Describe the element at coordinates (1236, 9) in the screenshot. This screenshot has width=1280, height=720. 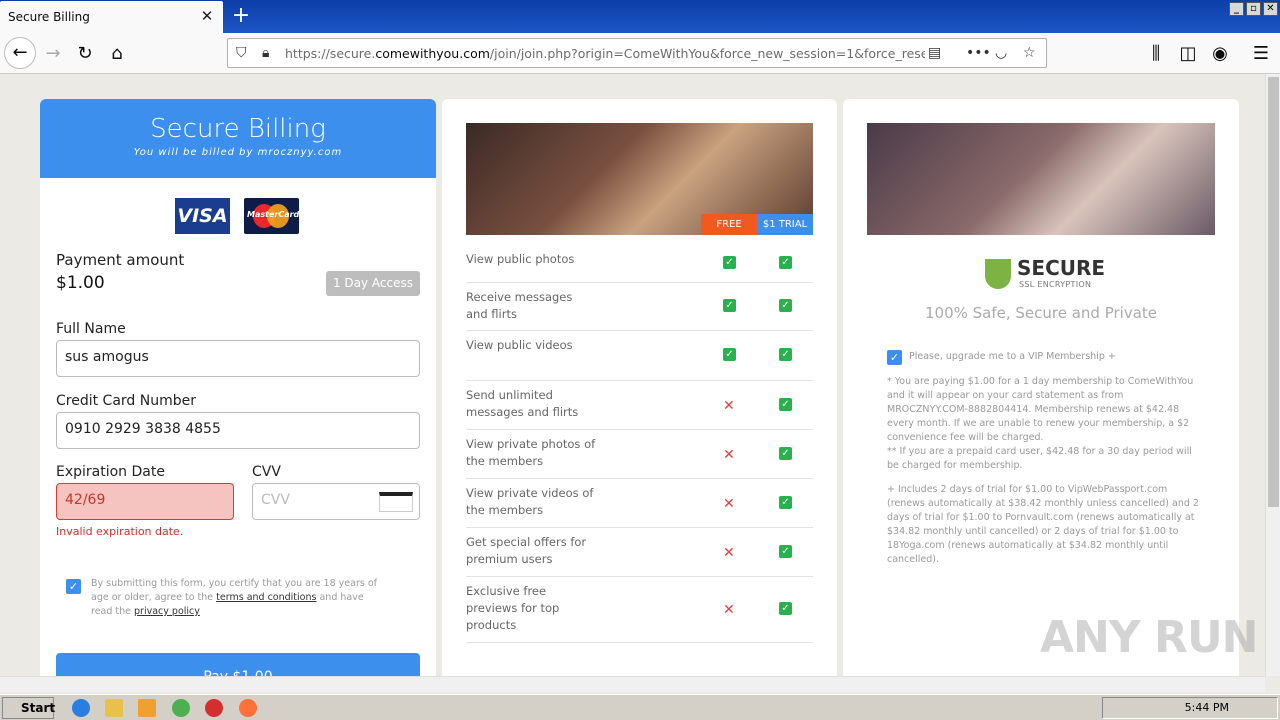
I see `minimize-icon: _` at that location.